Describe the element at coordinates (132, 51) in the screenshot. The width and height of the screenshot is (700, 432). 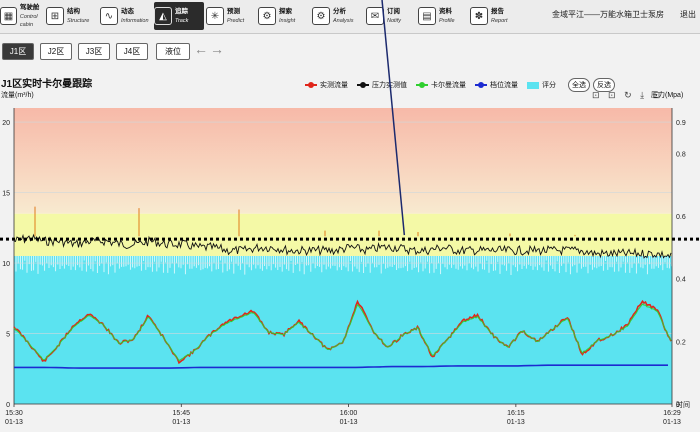
I see `zone-tab-3: J4区` at that location.